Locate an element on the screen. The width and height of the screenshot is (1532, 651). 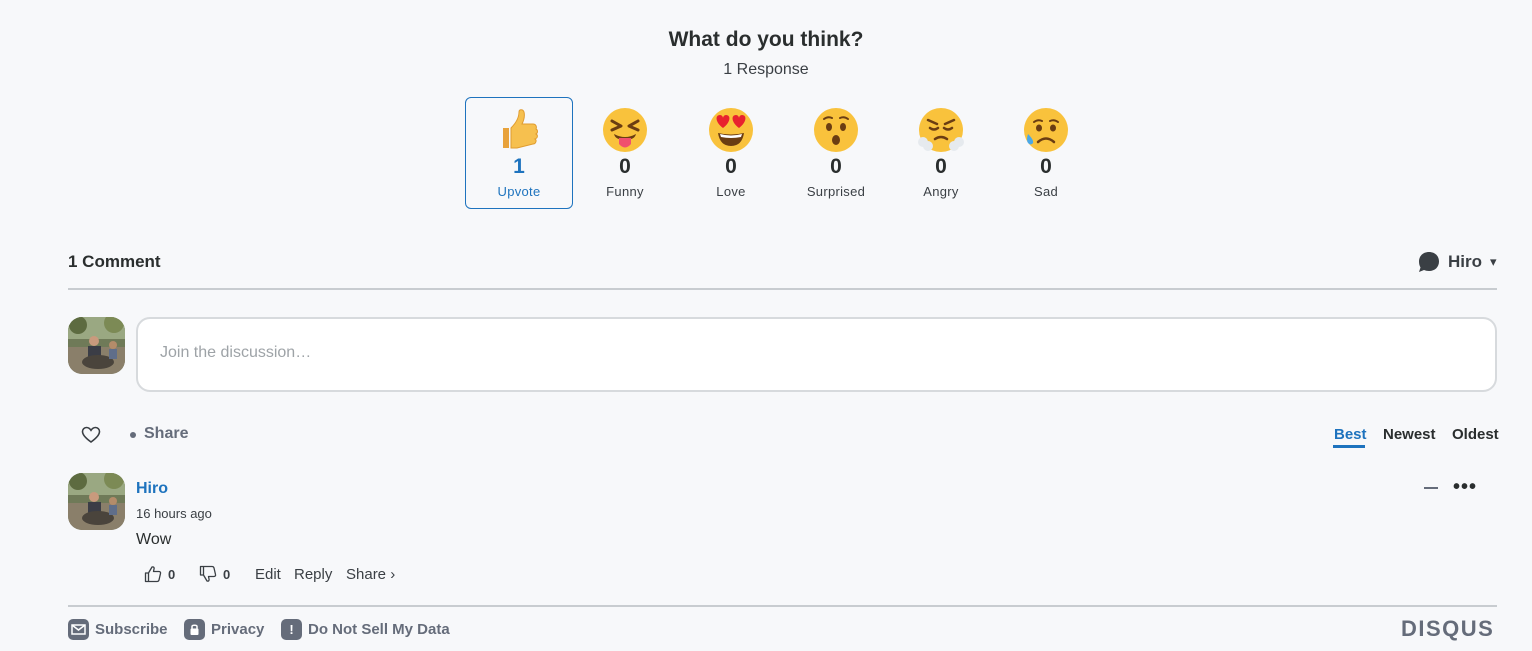
thumbs-up-outline-icon is located at coordinates (153, 574).